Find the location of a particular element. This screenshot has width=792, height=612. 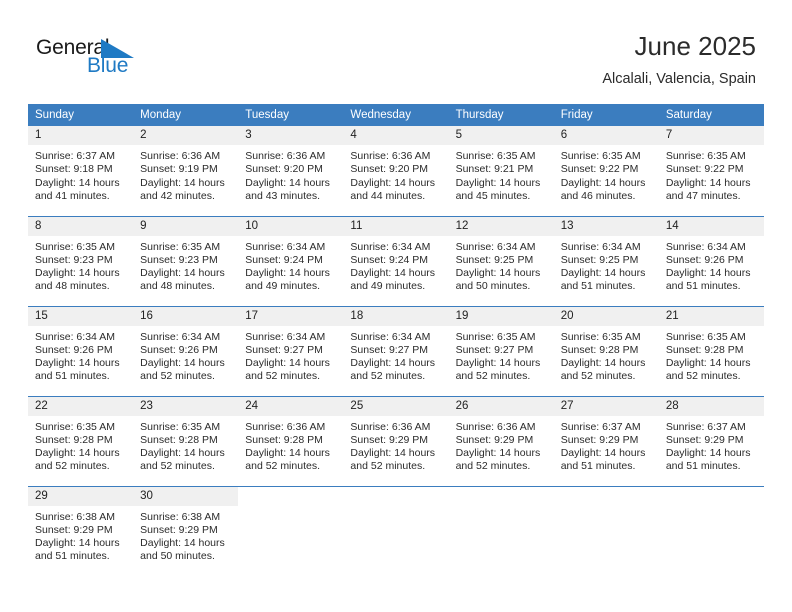

day-number: 30 is located at coordinates (186, 496).